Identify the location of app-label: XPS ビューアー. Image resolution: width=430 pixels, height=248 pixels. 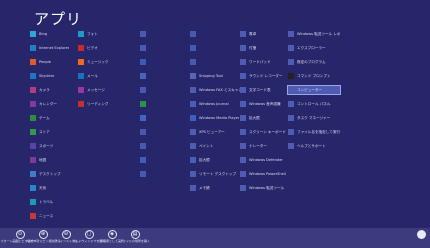
(212, 132).